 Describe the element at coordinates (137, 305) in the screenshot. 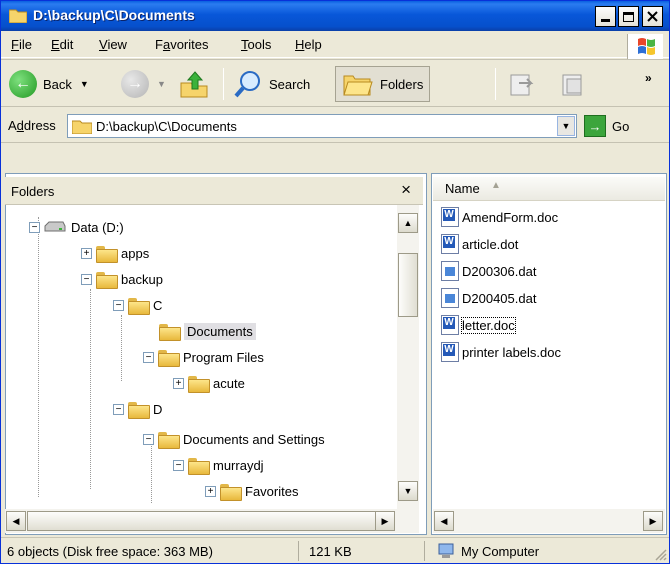

I see `tree-node-c: − C` at that location.